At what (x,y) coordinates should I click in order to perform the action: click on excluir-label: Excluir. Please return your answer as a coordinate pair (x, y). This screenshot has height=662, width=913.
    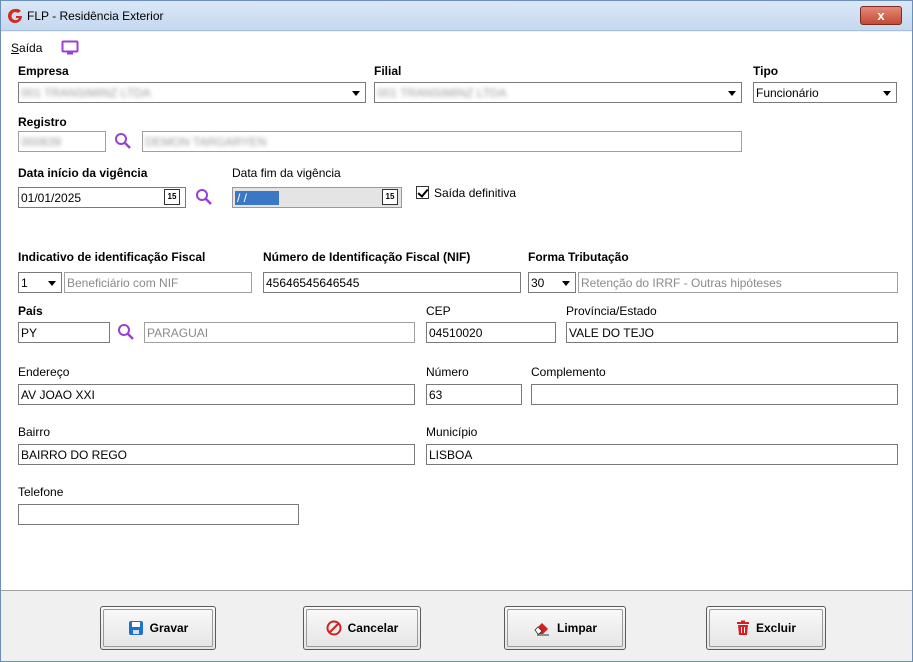
    Looking at the image, I should click on (776, 628).